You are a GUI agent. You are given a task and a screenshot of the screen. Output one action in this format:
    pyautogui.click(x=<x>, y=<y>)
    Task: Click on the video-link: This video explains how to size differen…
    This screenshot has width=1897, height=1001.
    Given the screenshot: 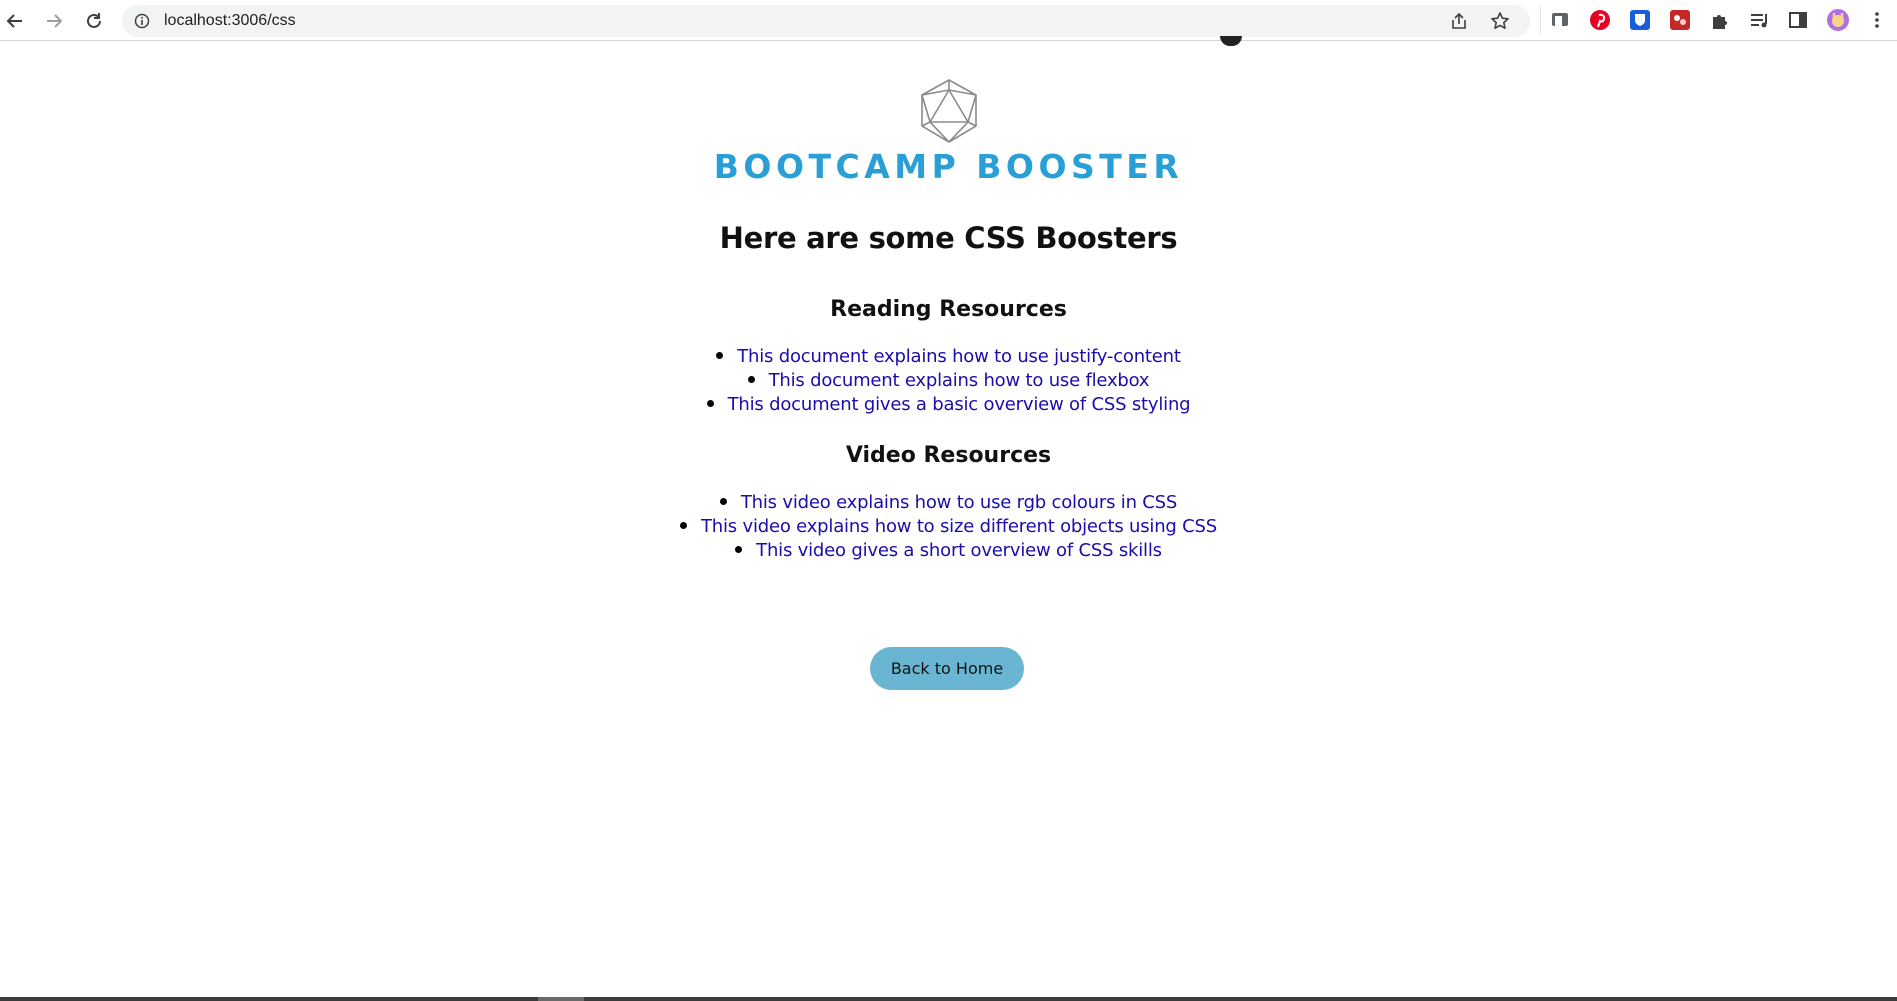 What is the action you would take?
    pyautogui.click(x=959, y=526)
    